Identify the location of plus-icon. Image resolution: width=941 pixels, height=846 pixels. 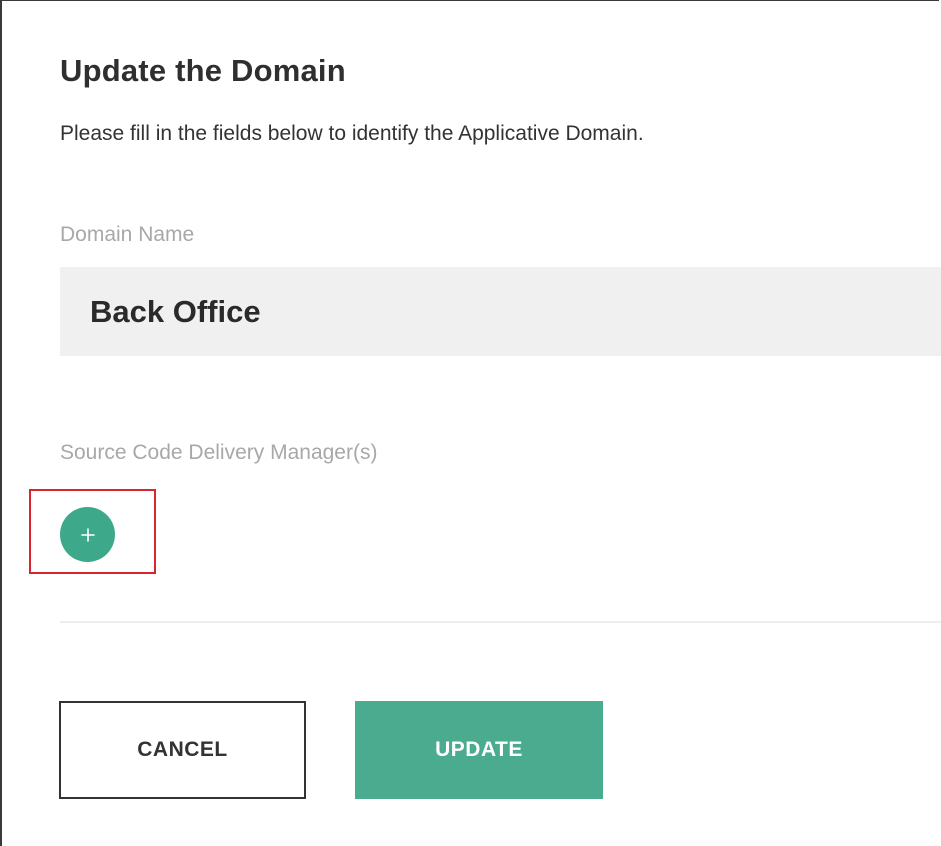
(87, 534).